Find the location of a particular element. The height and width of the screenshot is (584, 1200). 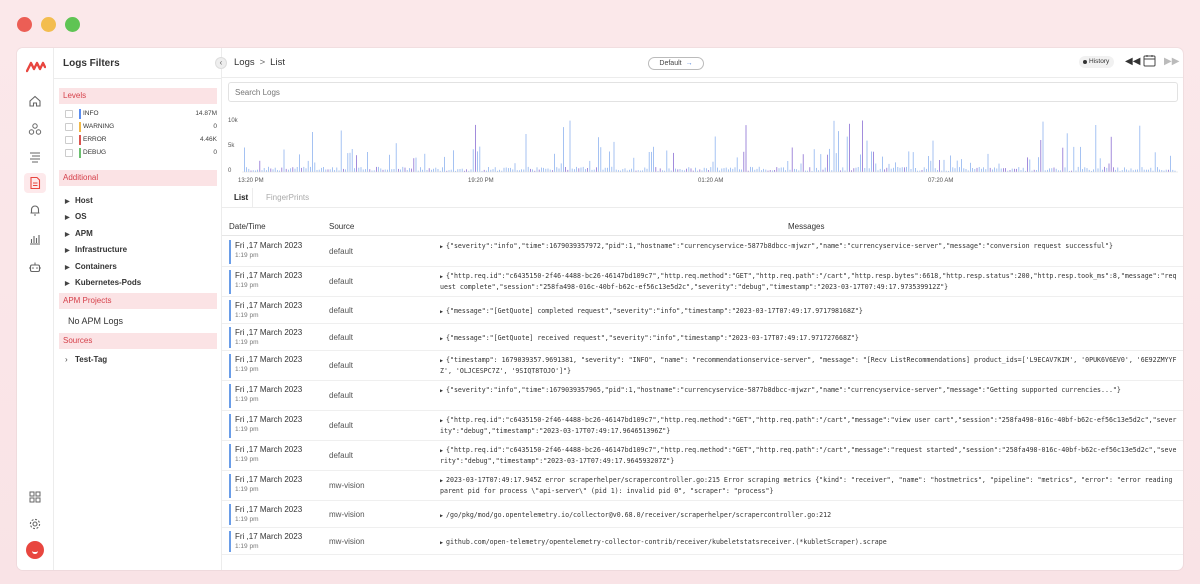

infrastructure-icon is located at coordinates (35, 129).